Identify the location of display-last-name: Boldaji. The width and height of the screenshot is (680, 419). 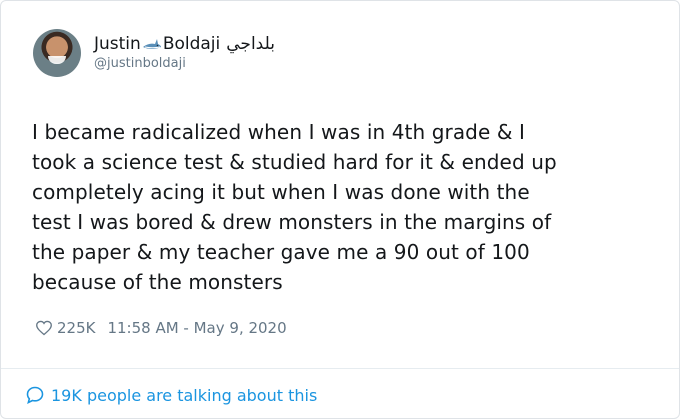
(191, 43).